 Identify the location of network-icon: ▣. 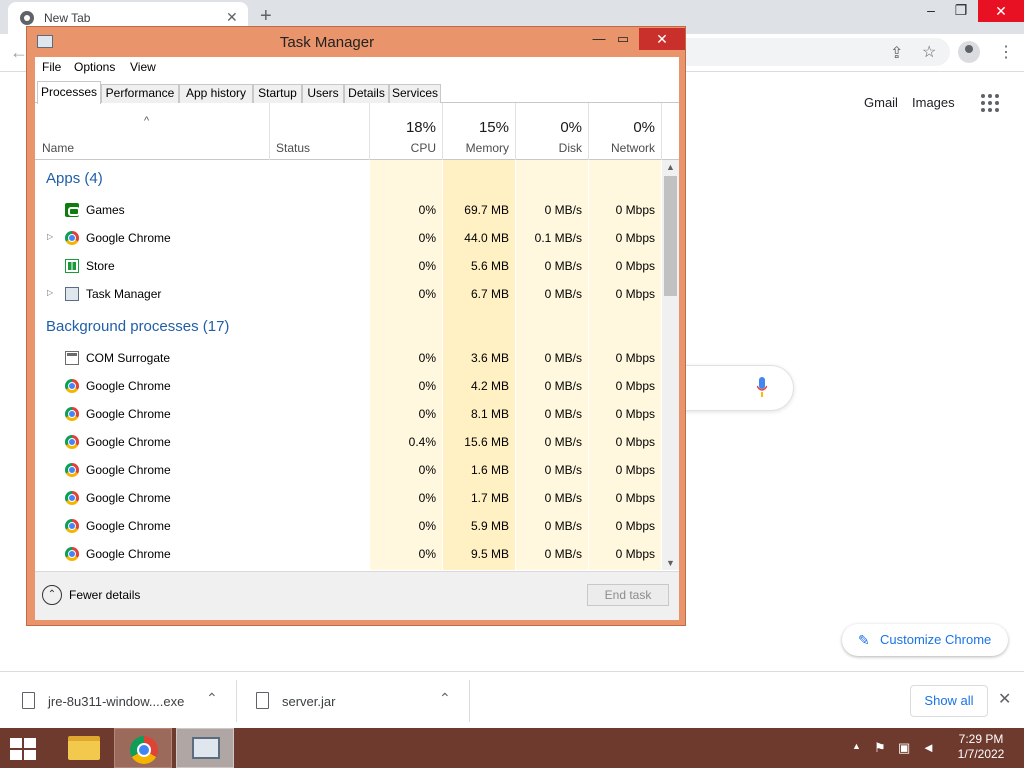
(904, 754).